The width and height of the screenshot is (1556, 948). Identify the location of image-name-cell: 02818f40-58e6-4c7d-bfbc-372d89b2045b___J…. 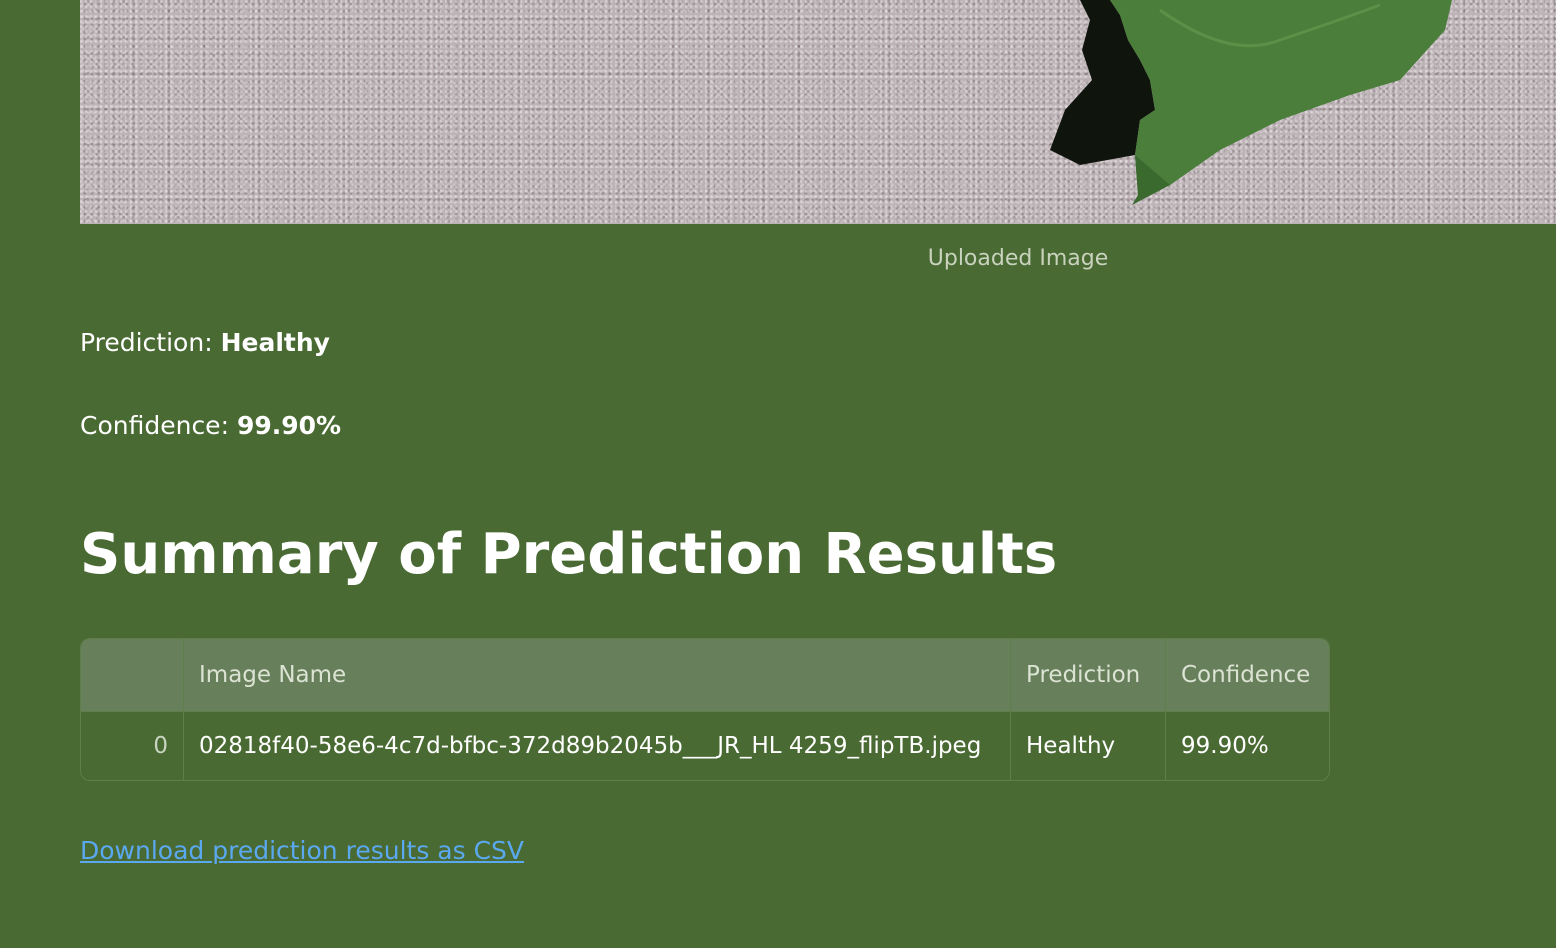
(597, 745).